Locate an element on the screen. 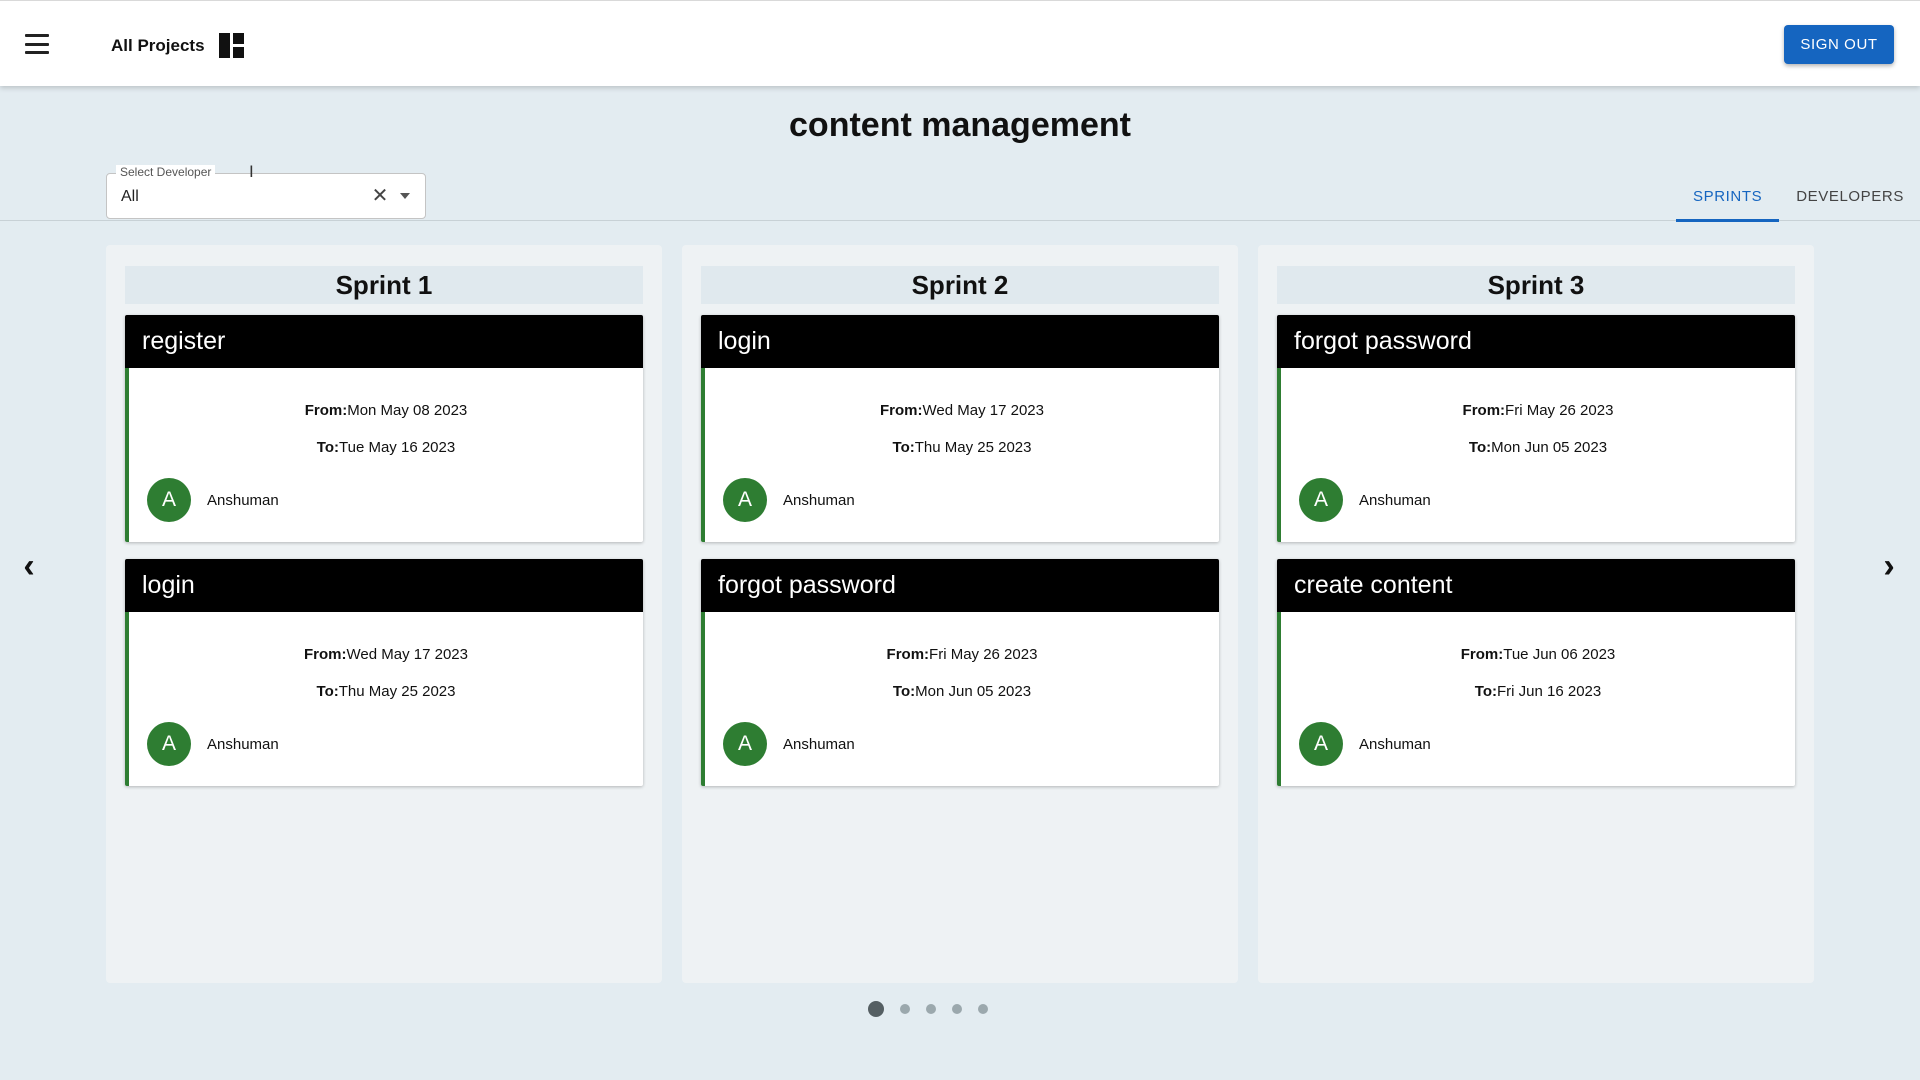 The image size is (1920, 1080). close-icon: ✕ is located at coordinates (380, 196).